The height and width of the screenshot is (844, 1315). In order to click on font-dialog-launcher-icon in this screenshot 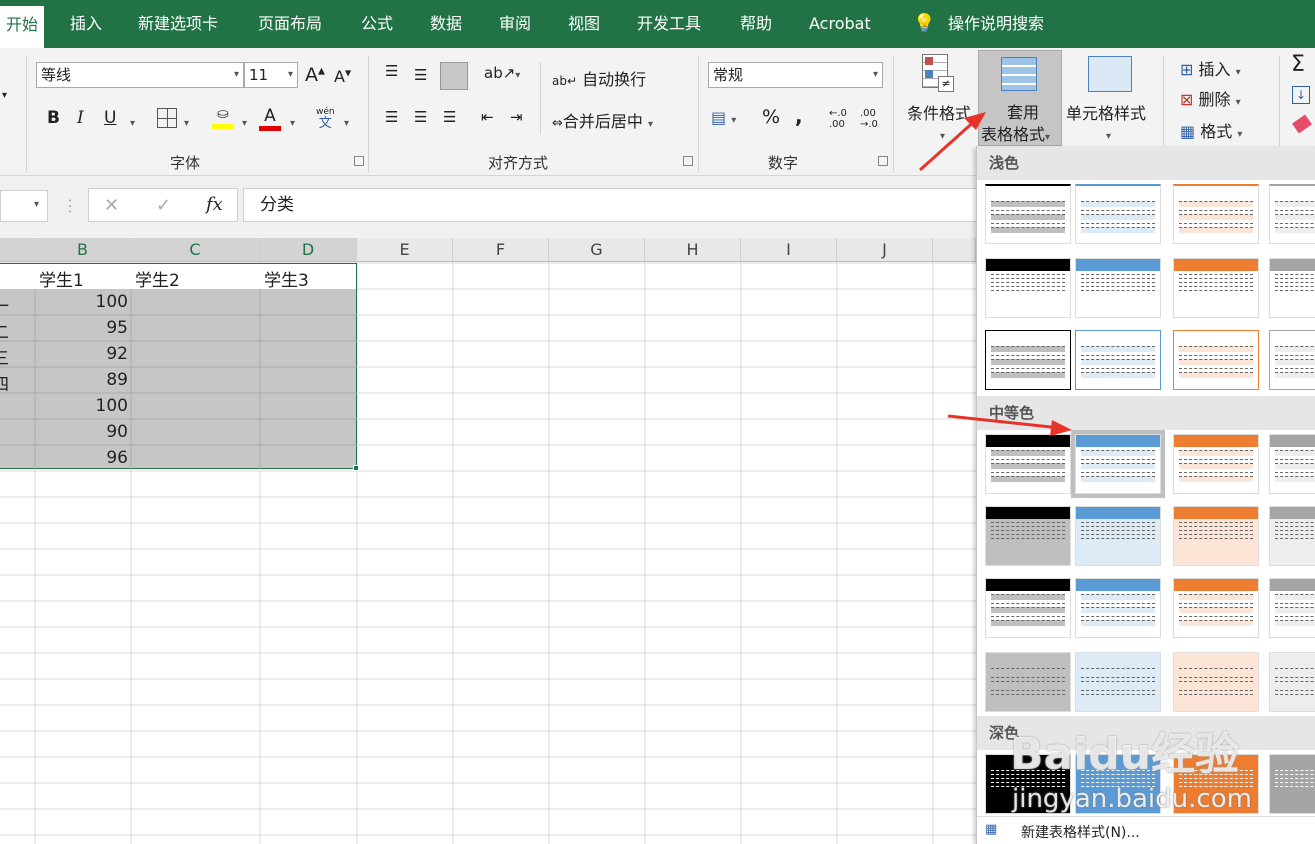, I will do `click(359, 161)`.